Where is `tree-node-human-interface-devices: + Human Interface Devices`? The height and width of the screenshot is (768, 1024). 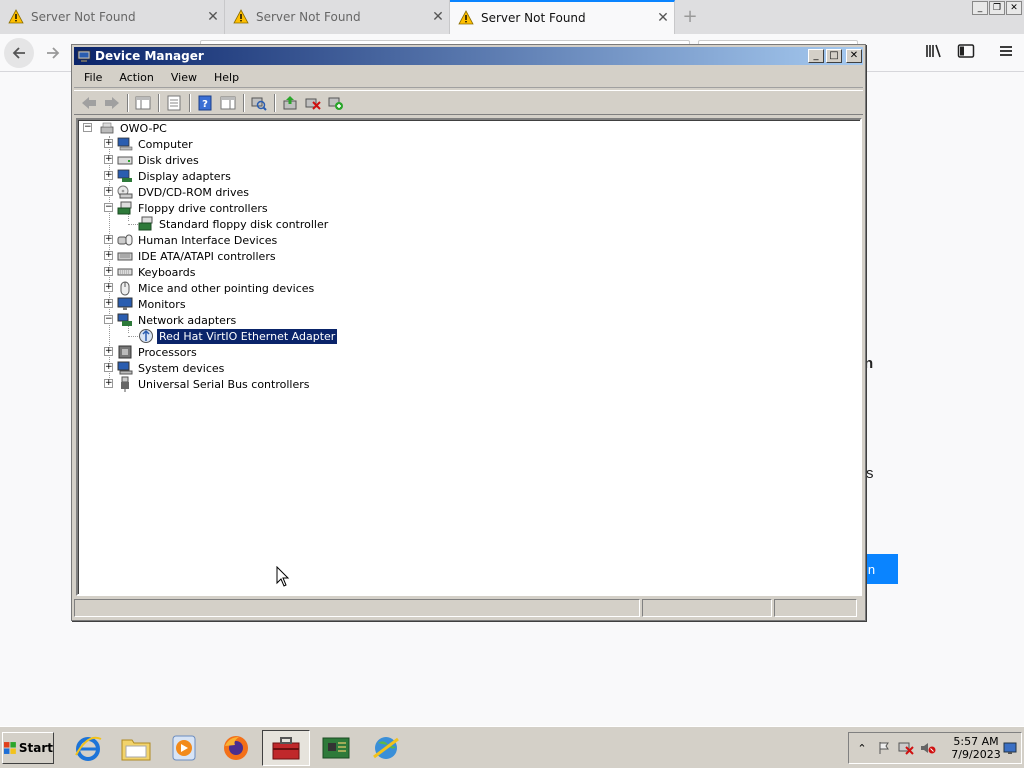
tree-node-human-interface-devices: + Human Interface Devices is located at coordinates (191, 240).